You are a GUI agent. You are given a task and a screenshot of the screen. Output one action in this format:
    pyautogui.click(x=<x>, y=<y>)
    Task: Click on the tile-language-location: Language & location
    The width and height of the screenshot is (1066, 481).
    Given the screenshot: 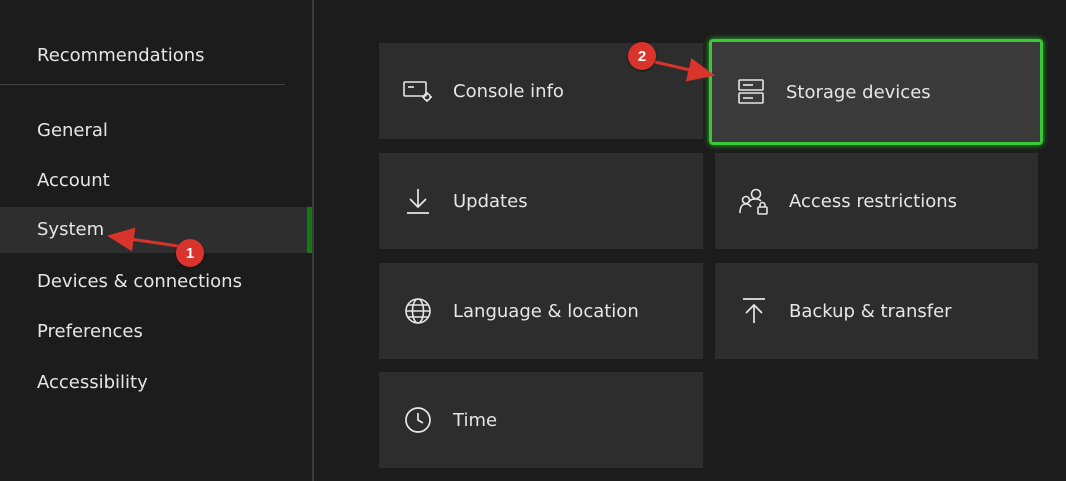 What is the action you would take?
    pyautogui.click(x=541, y=311)
    